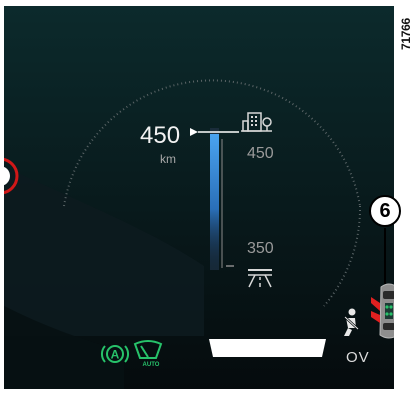 Image resolution: width=419 pixels, height=394 pixels. What do you see at coordinates (385, 211) in the screenshot?
I see `callout-number-badge: 6` at bounding box center [385, 211].